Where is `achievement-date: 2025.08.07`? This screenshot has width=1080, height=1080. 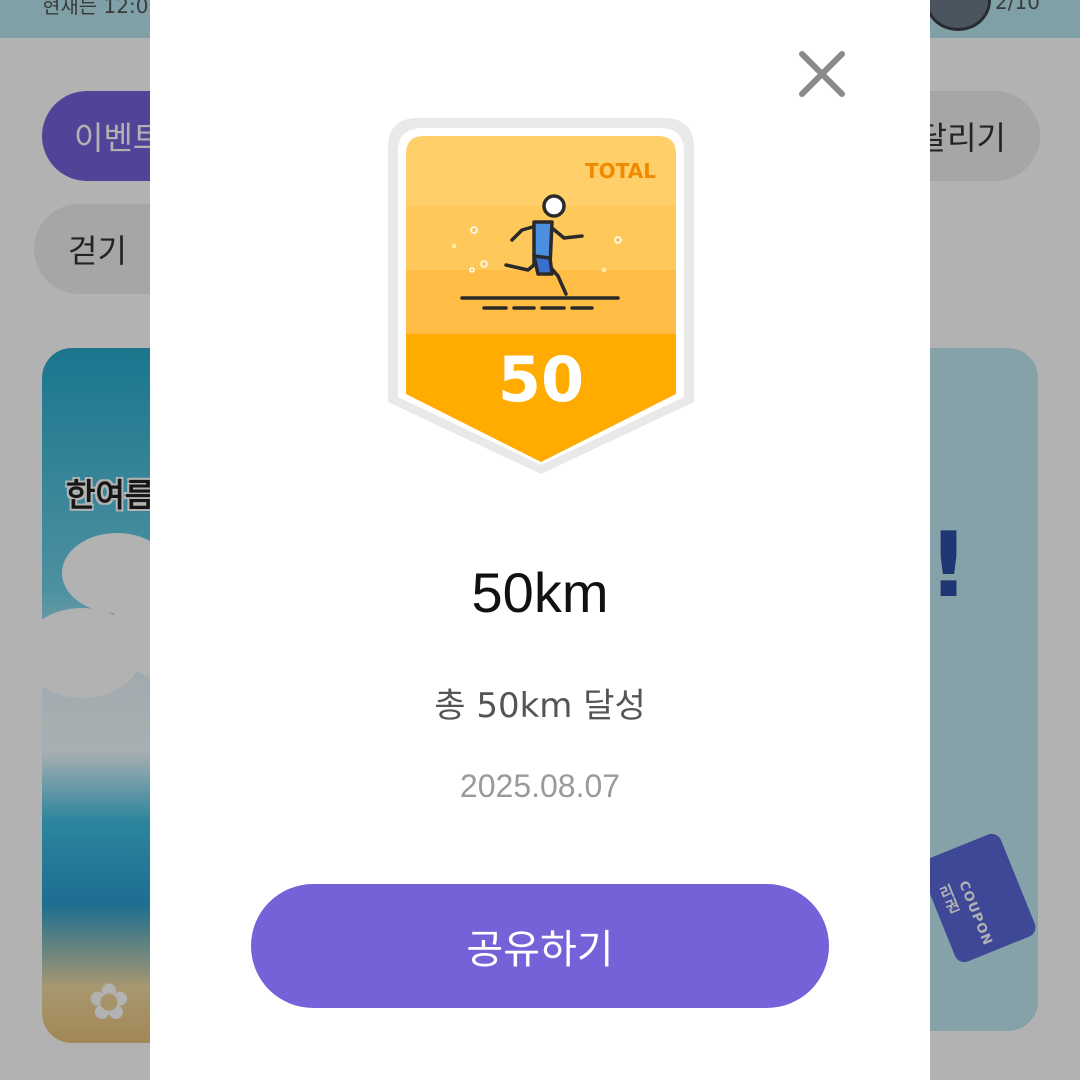
achievement-date: 2025.08.07 is located at coordinates (540, 786).